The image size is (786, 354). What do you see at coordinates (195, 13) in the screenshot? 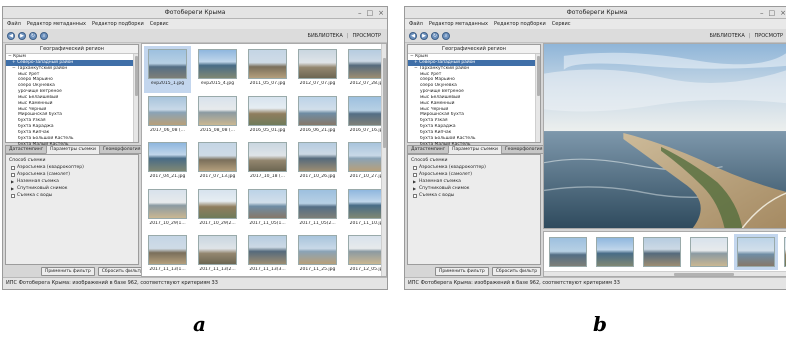
I see `title-bar: Фотобереги Крыма – □ ×` at bounding box center [195, 13].